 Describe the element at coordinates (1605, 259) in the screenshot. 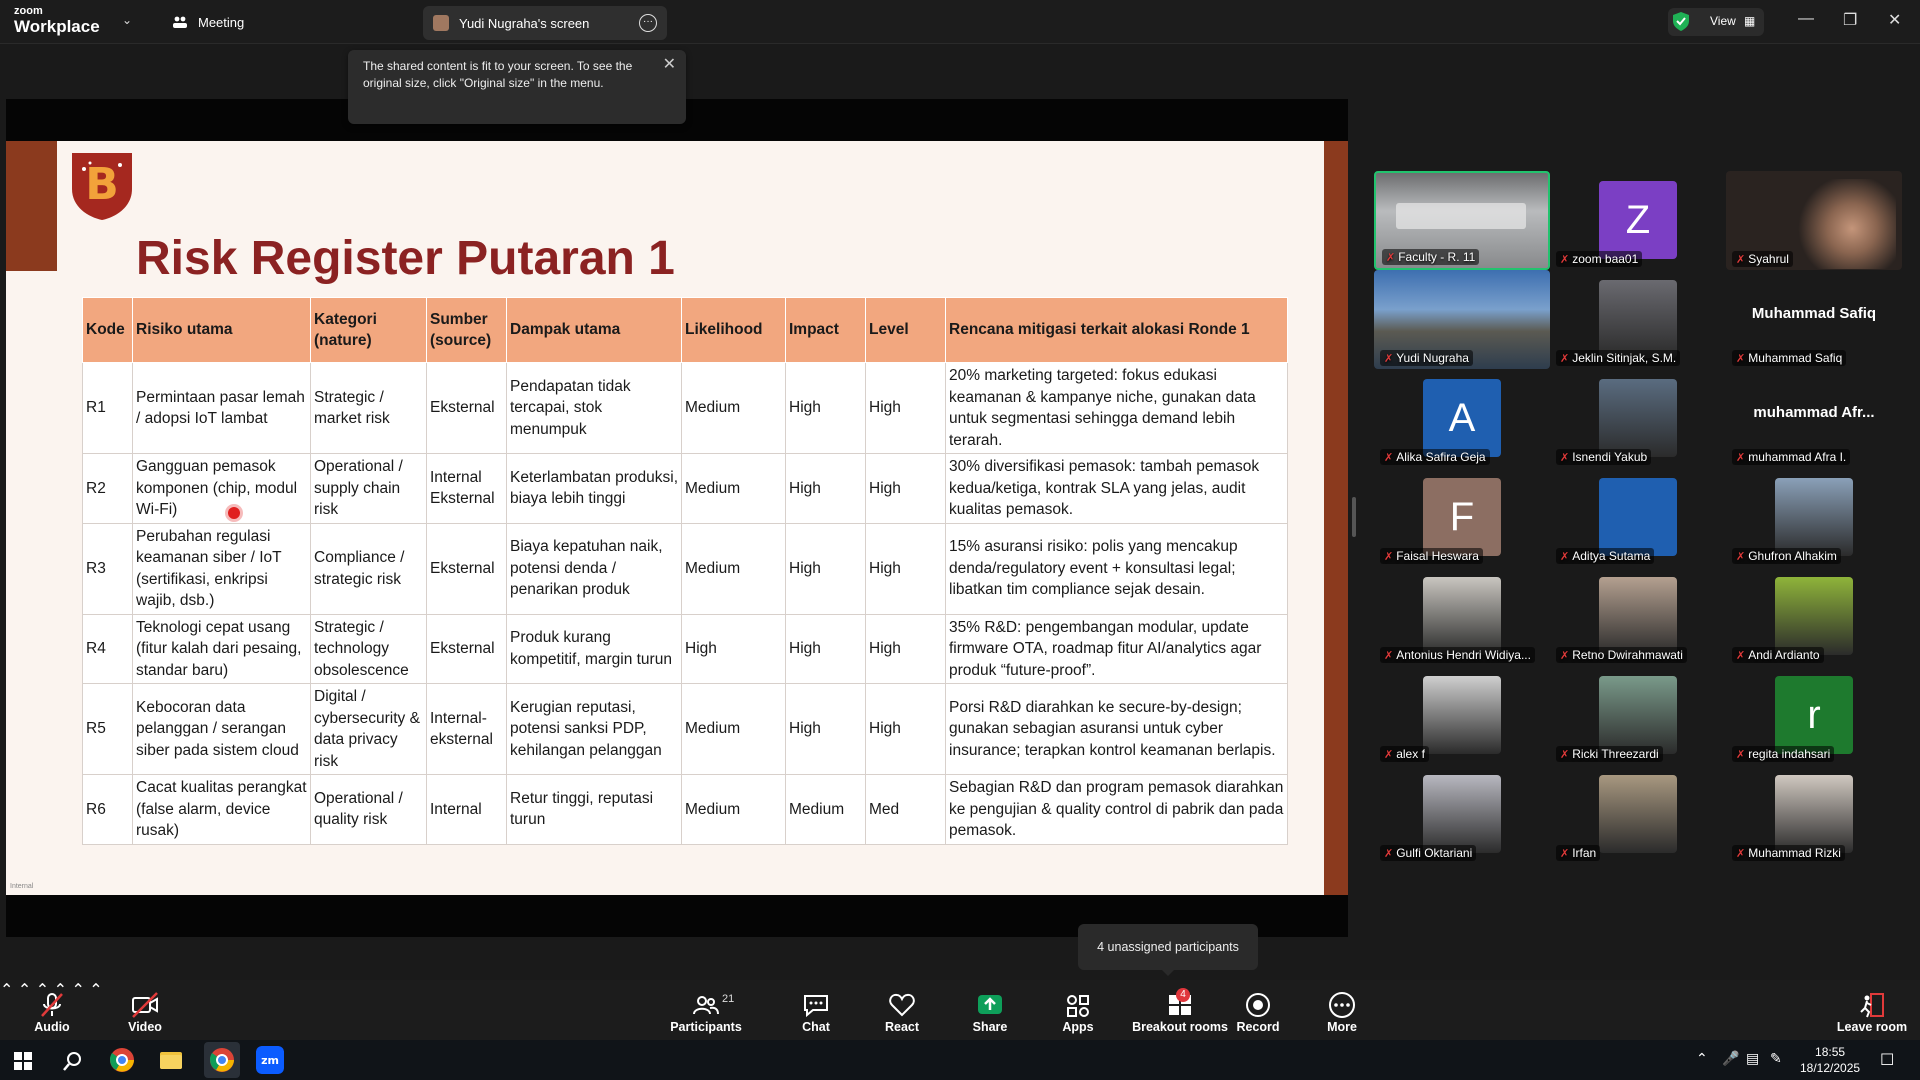

I see `participant-name: zoom baa01` at that location.